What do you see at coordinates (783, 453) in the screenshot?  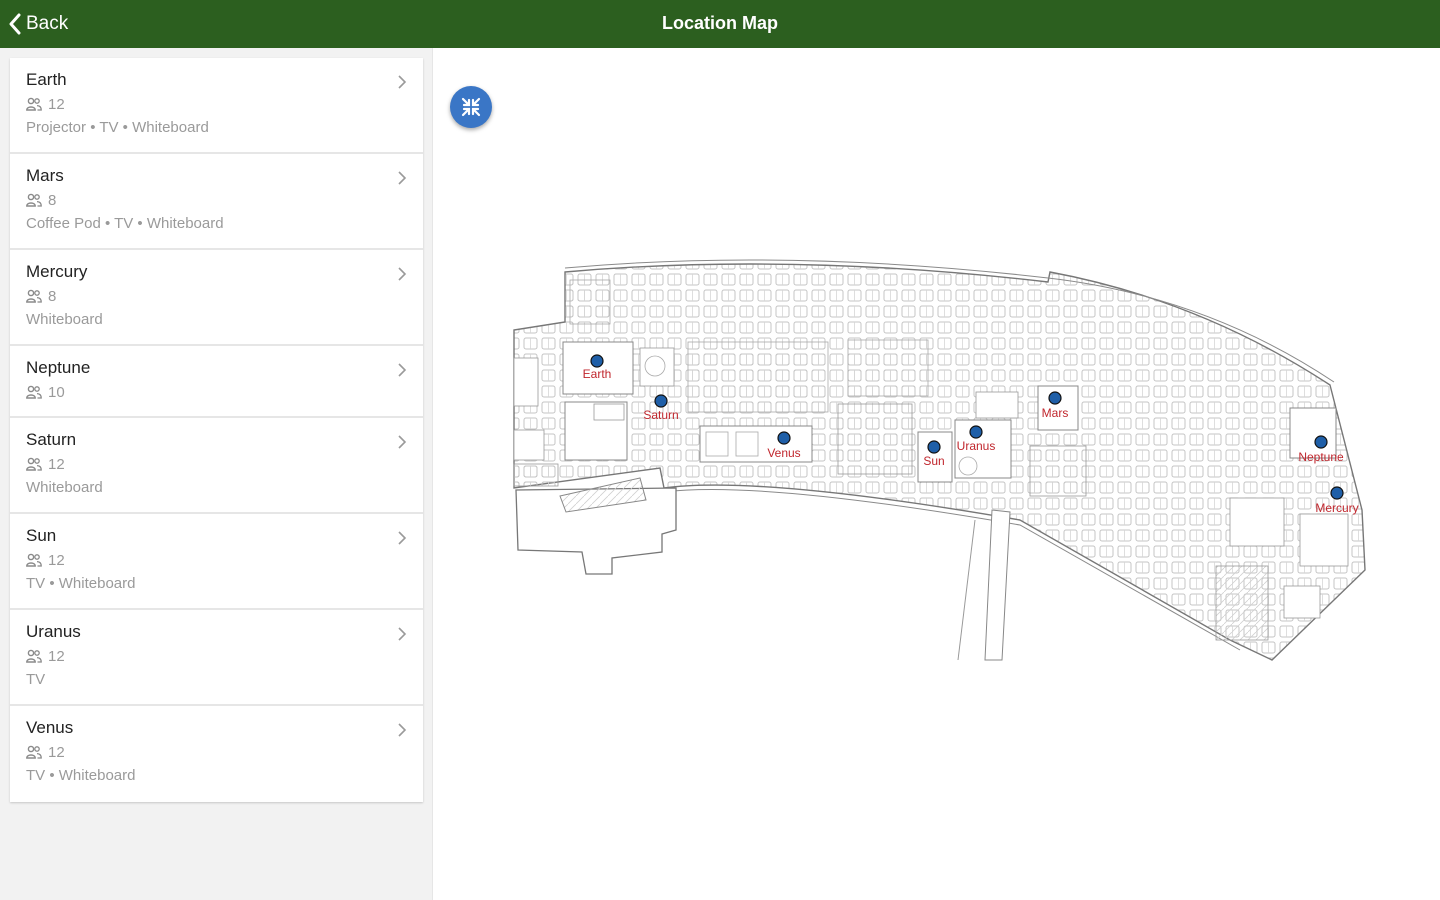 I see `pin-label-venus: Venus` at bounding box center [783, 453].